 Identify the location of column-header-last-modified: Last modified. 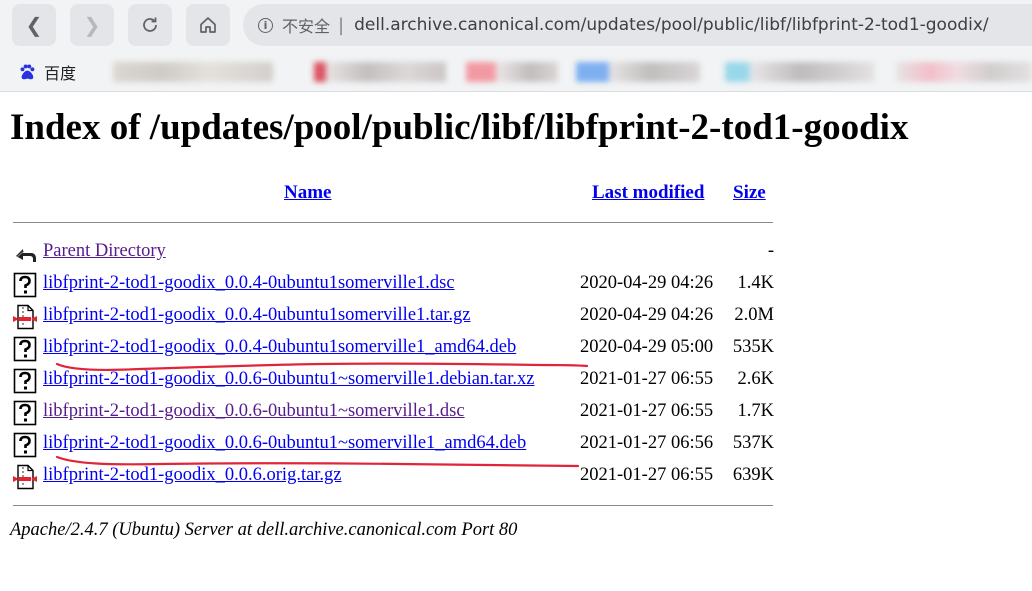
(648, 193).